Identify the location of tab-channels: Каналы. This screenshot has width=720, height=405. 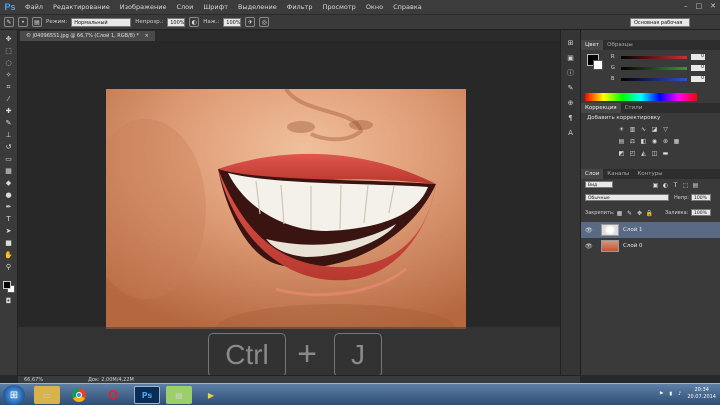
(618, 174).